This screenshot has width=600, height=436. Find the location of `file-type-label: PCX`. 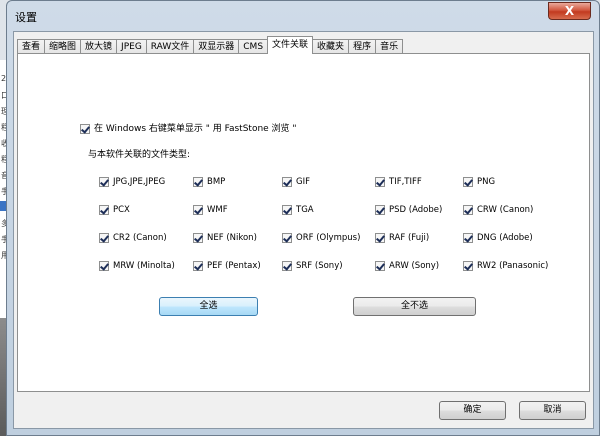

file-type-label: PCX is located at coordinates (121, 210).